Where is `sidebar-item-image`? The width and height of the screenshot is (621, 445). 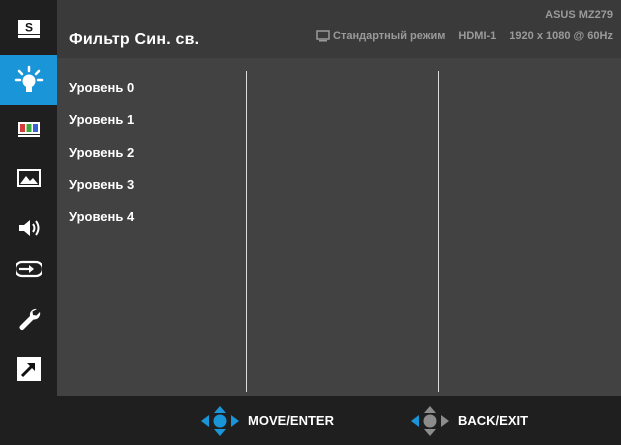 sidebar-item-image is located at coordinates (28, 178).